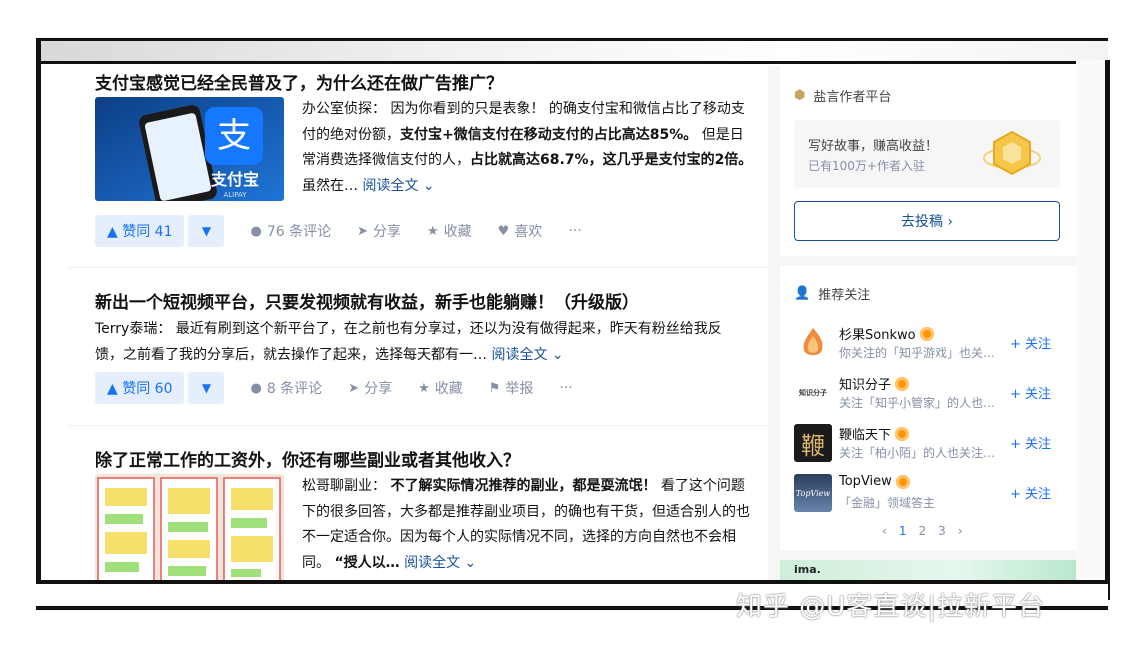 The height and width of the screenshot is (651, 1142). I want to click on like-label: 喜欢, so click(528, 232).